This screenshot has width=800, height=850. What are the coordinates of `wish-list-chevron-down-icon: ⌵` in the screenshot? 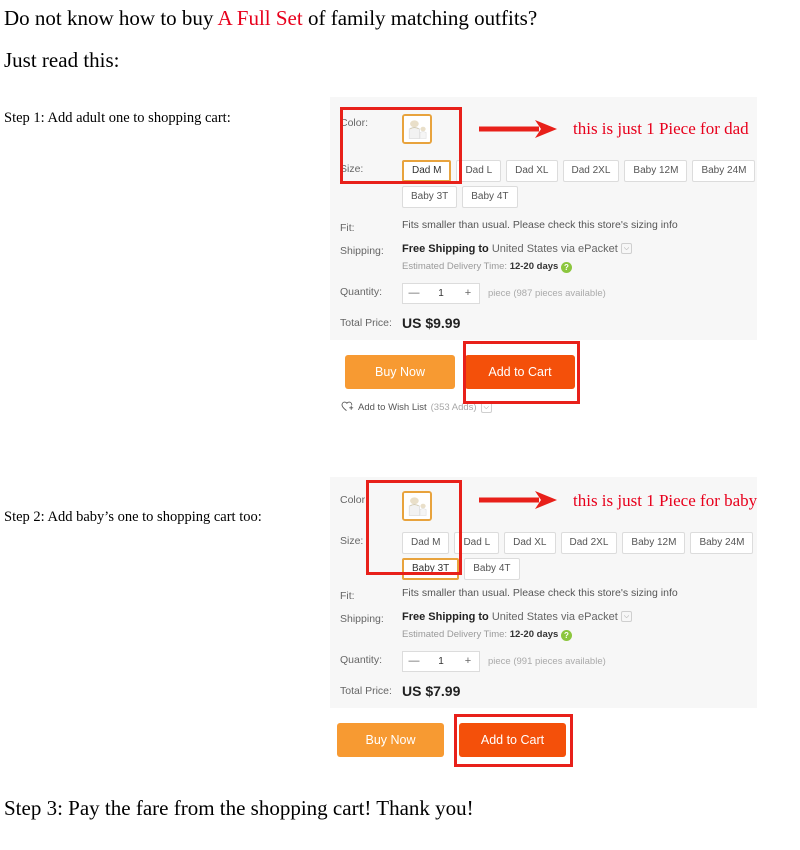 It's located at (486, 407).